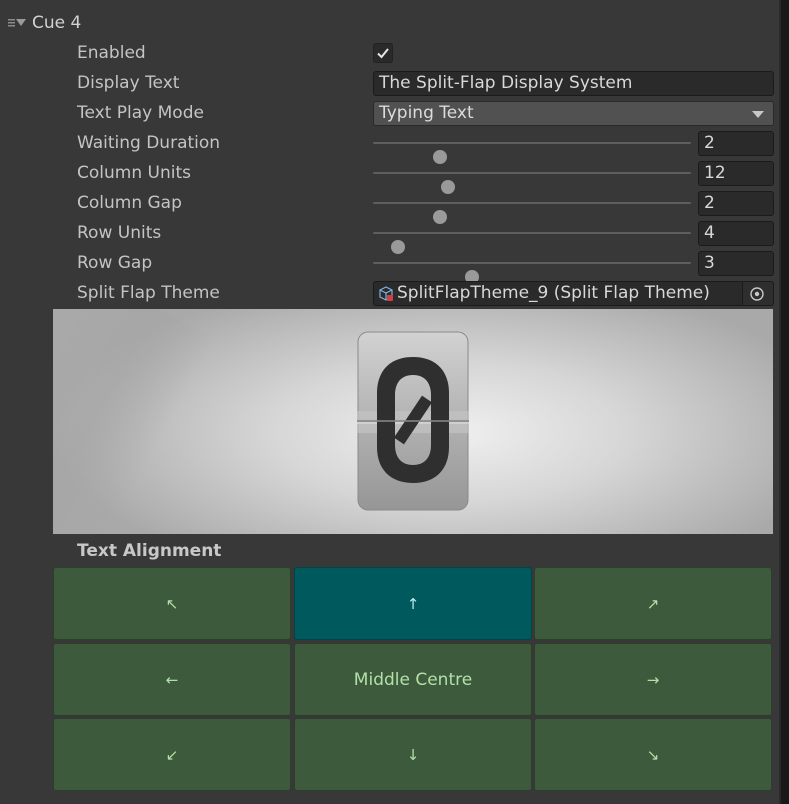 This screenshot has width=789, height=804. What do you see at coordinates (128, 83) in the screenshot?
I see `display-text-label: Display Text` at bounding box center [128, 83].